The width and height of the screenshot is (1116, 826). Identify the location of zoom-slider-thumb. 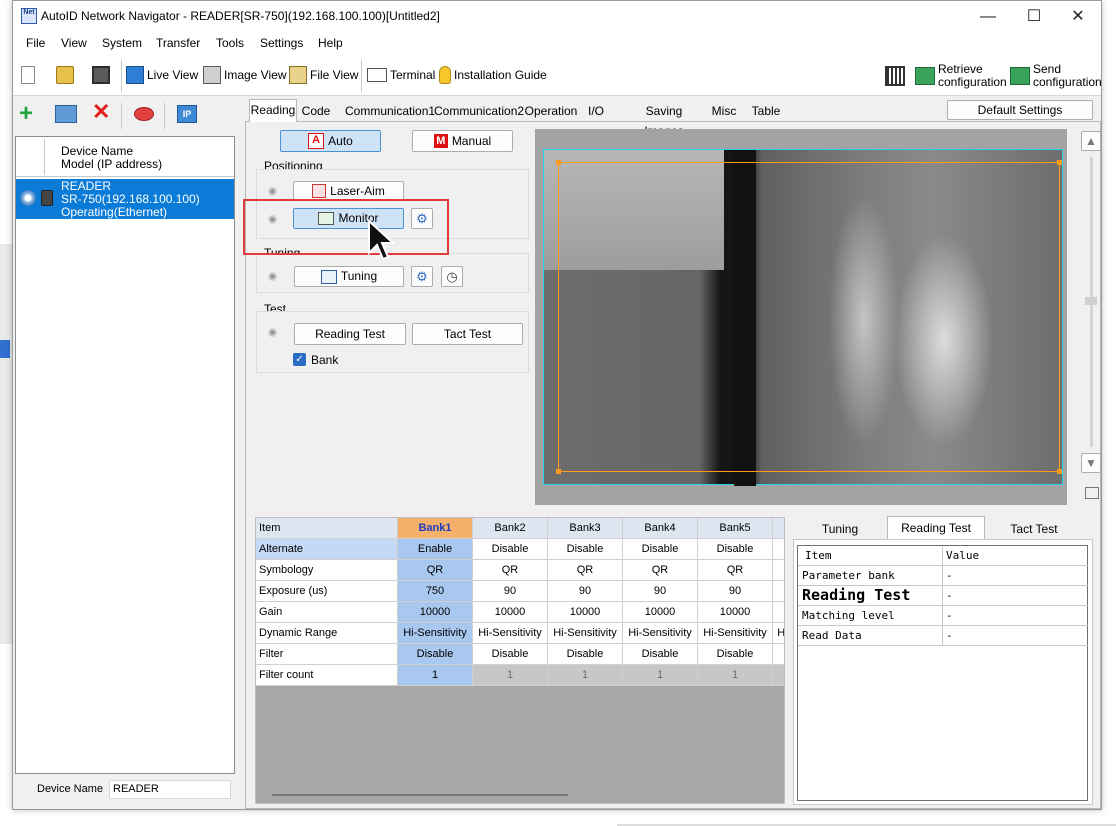
(1091, 301).